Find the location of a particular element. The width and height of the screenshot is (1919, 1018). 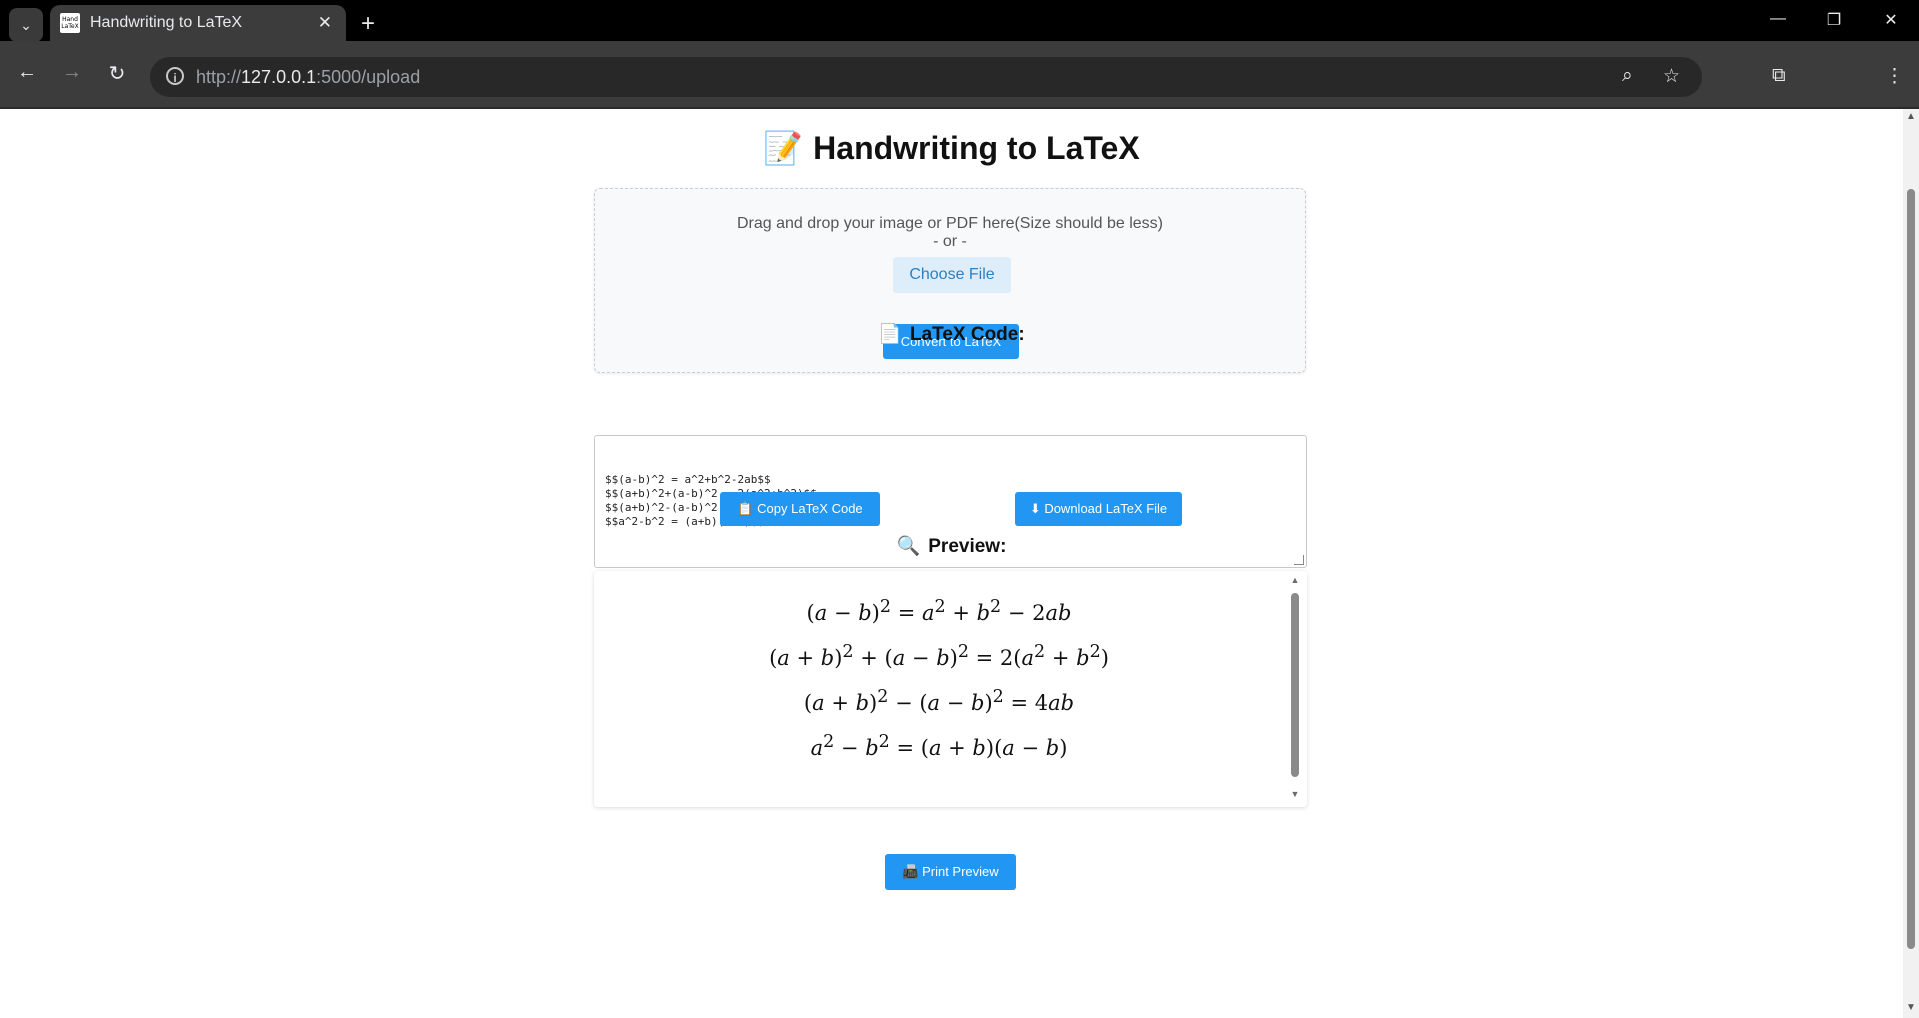

plus-icon: + is located at coordinates (368, 24).